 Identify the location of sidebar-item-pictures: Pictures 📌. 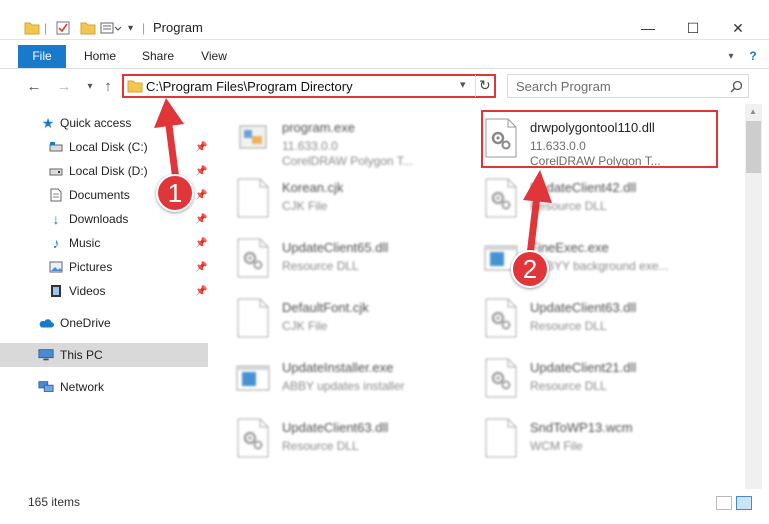
(104, 267).